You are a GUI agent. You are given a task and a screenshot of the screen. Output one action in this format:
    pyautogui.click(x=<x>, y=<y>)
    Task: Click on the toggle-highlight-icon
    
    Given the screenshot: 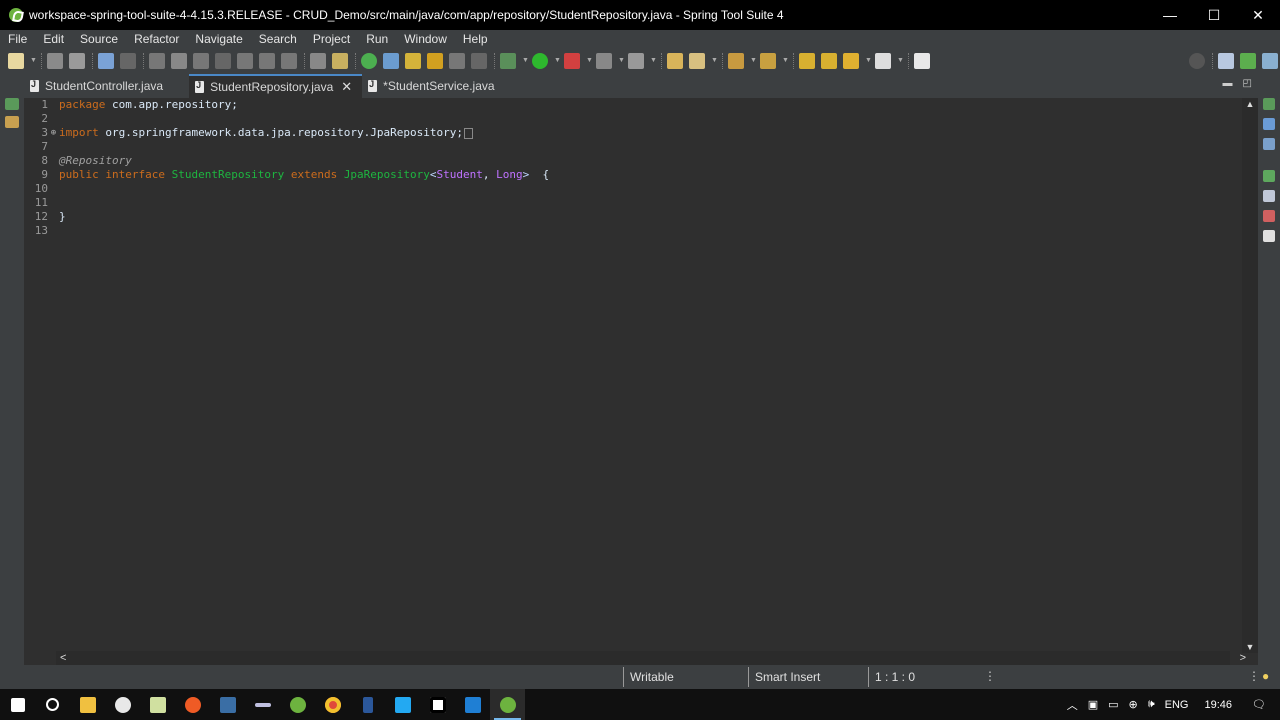 What is the action you would take?
    pyautogui.click(x=435, y=61)
    